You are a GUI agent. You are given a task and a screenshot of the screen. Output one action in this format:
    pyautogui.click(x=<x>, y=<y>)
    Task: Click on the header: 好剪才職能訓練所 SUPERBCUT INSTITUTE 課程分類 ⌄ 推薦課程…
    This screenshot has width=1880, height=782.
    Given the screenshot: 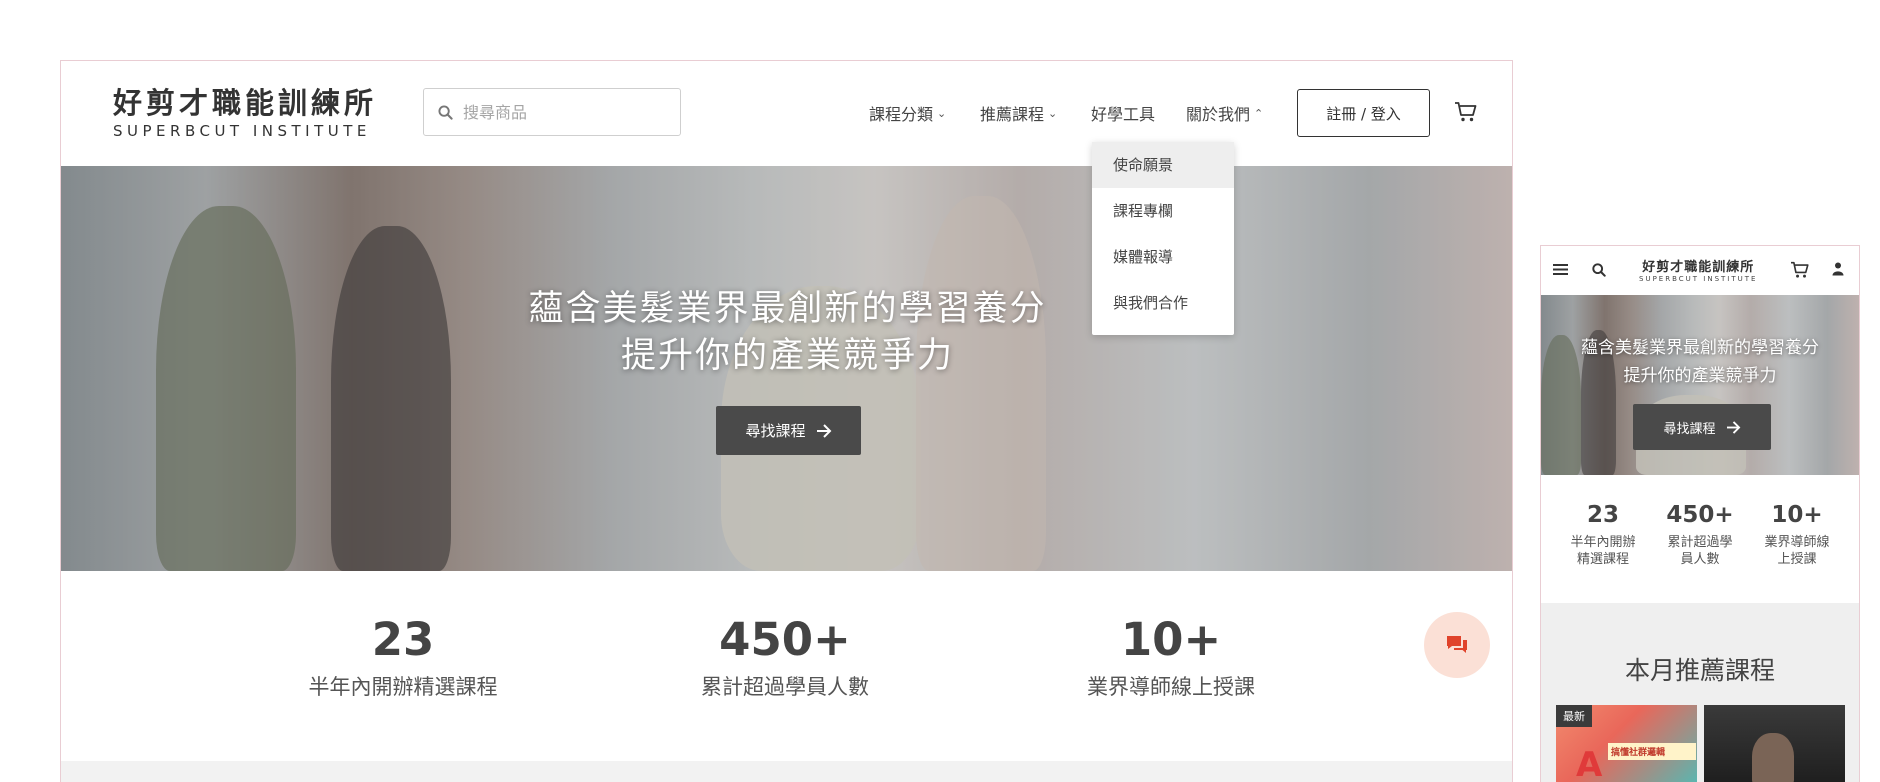 What is the action you would take?
    pyautogui.click(x=786, y=113)
    